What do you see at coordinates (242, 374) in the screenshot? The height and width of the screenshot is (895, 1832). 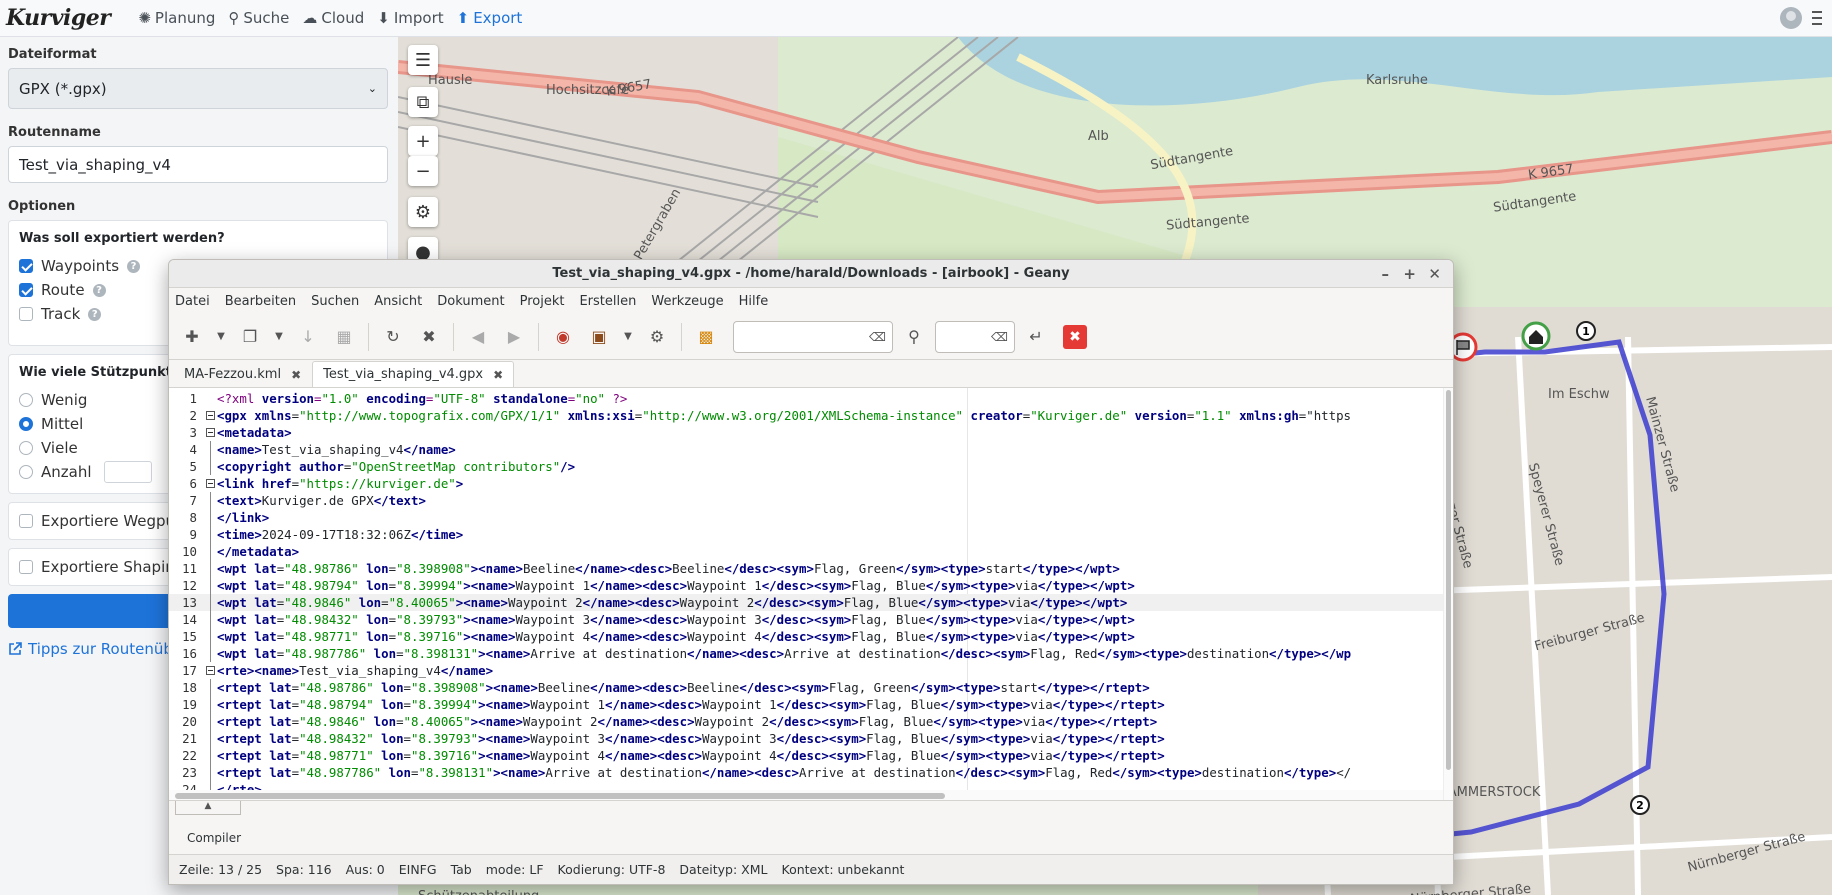 I see `document-tab: MA-Fezzou.kml ✖` at bounding box center [242, 374].